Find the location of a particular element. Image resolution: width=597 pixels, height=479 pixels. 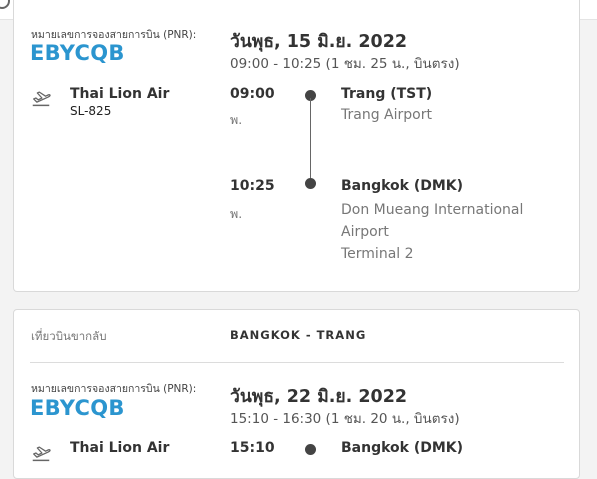

return-route: BANGKOK - TRANG is located at coordinates (298, 335).